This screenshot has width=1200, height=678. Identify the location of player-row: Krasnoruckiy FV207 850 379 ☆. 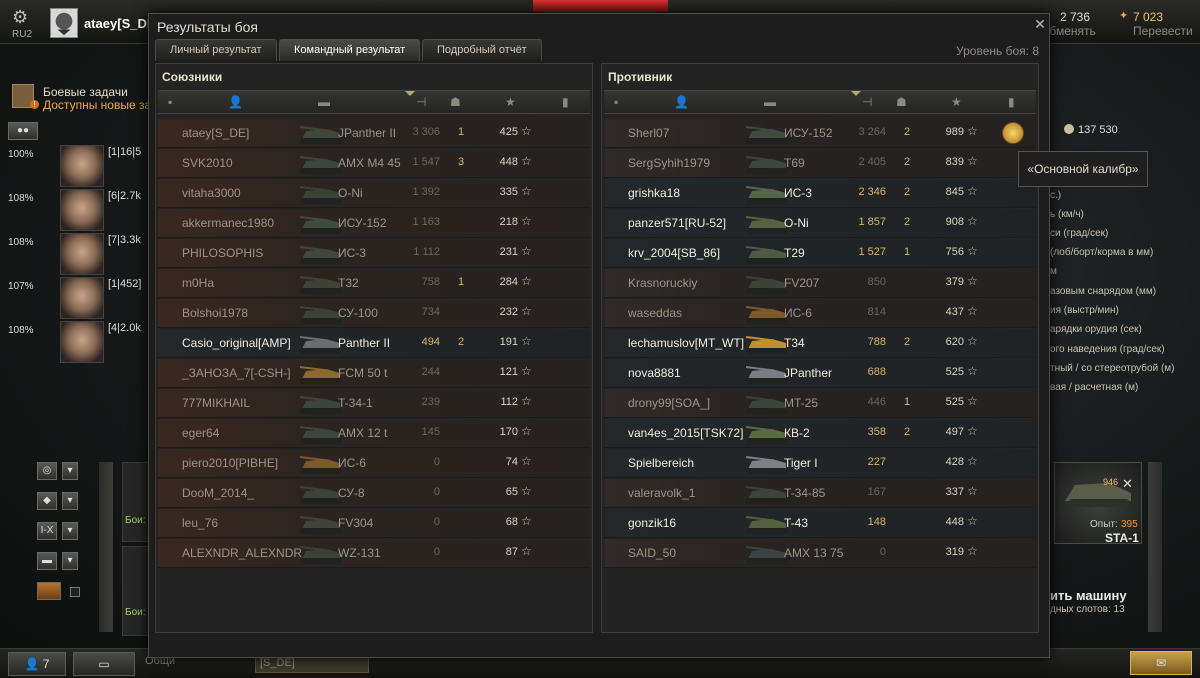
(820, 283).